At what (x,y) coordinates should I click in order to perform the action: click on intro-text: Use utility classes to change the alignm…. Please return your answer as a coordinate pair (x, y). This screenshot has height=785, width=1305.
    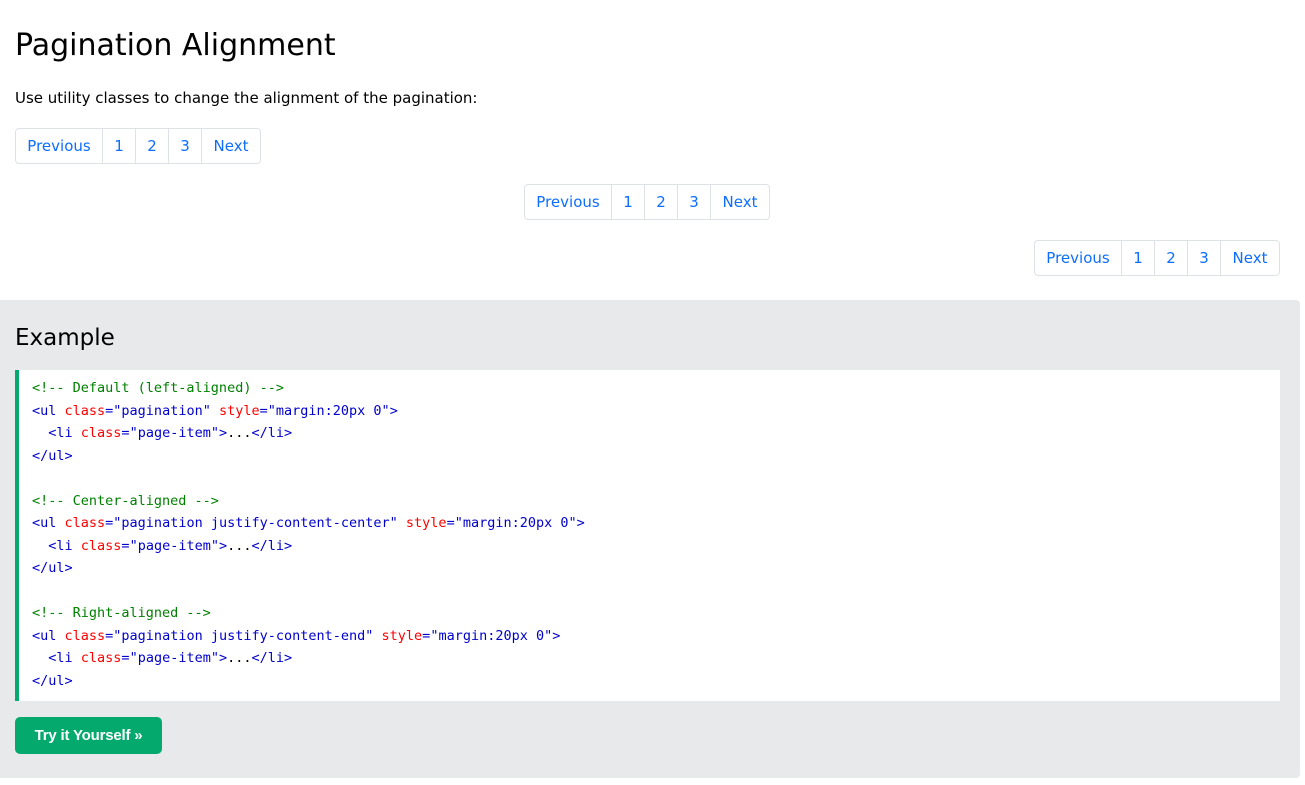
    Looking at the image, I should click on (246, 98).